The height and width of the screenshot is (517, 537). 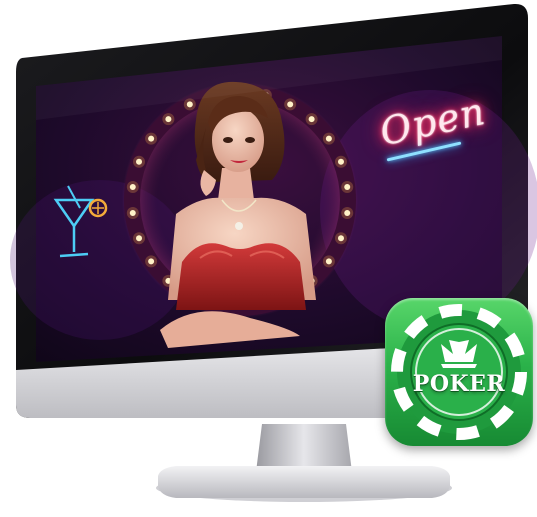 I want to click on monitor-base, so click(x=304, y=482).